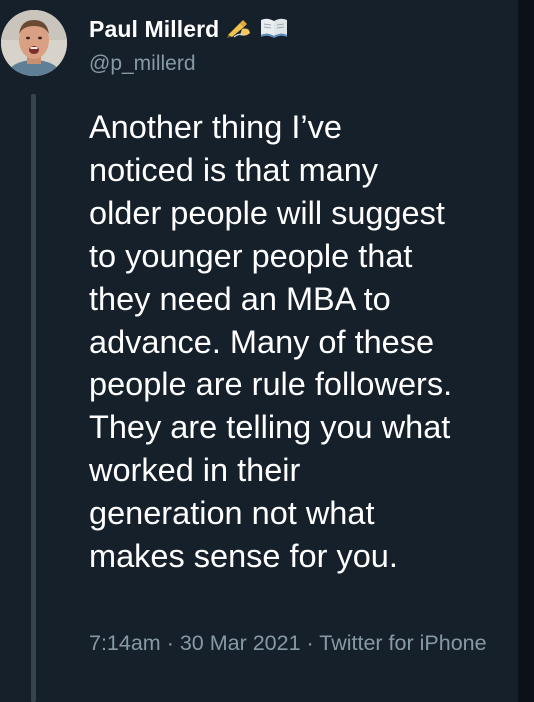 Image resolution: width=534 pixels, height=702 pixels. What do you see at coordinates (154, 29) in the screenshot?
I see `author-name: Paul Millerd` at bounding box center [154, 29].